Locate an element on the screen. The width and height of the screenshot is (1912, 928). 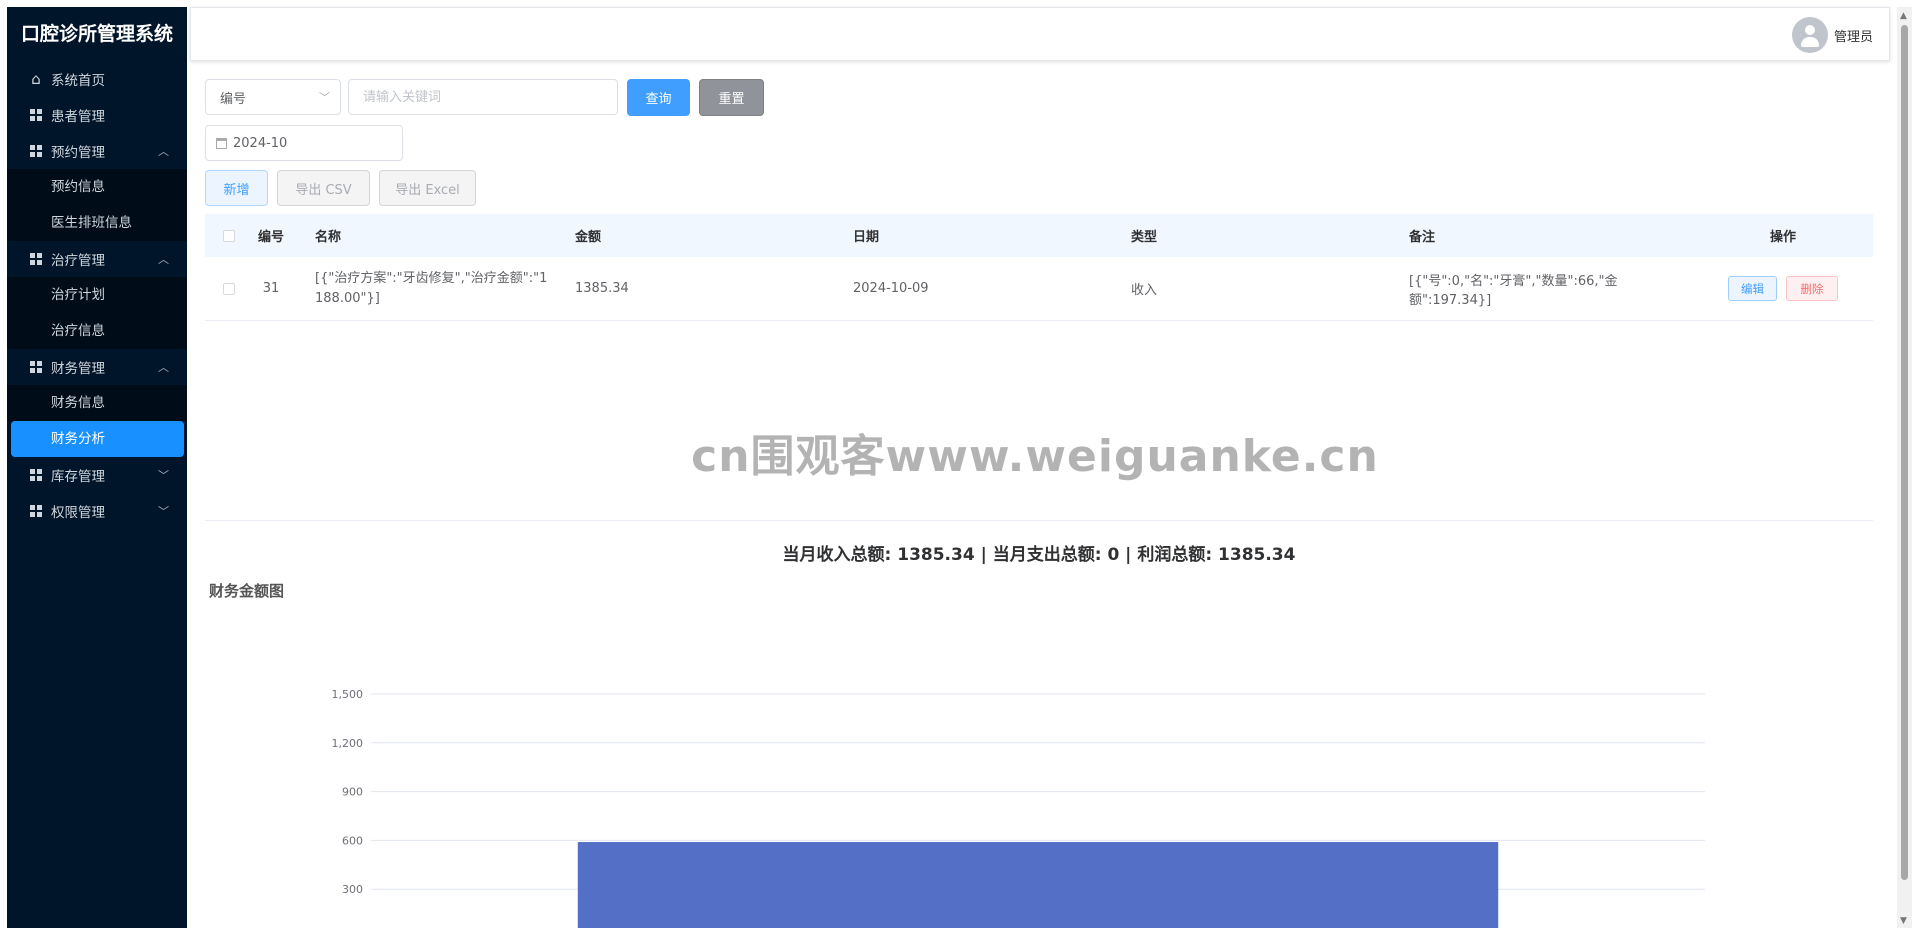
reset-button: 重置 is located at coordinates (731, 97).